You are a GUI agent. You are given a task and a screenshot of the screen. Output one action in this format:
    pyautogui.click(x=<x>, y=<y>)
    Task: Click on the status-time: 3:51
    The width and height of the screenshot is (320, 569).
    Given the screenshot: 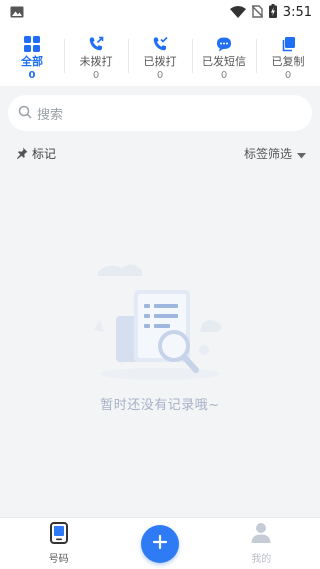 What is the action you would take?
    pyautogui.click(x=297, y=12)
    